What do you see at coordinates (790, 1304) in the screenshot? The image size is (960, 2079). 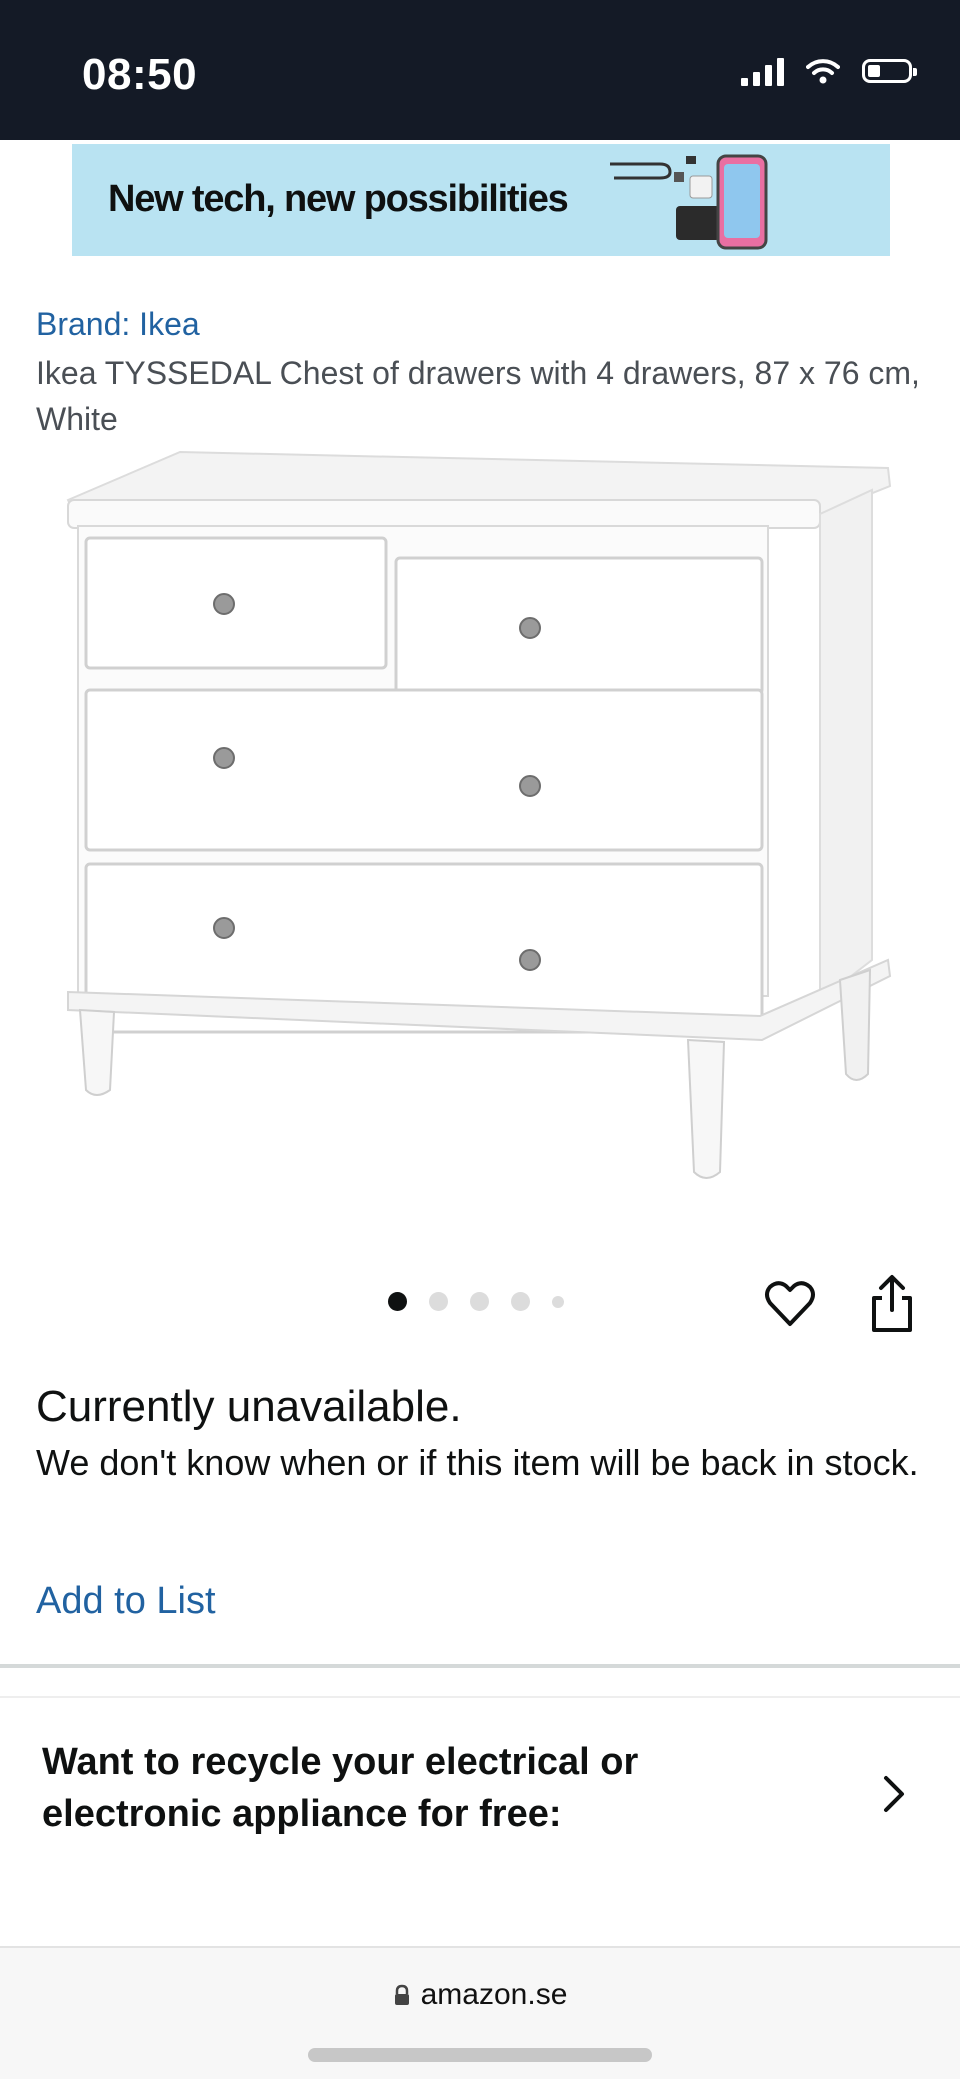 I see `heart-icon` at bounding box center [790, 1304].